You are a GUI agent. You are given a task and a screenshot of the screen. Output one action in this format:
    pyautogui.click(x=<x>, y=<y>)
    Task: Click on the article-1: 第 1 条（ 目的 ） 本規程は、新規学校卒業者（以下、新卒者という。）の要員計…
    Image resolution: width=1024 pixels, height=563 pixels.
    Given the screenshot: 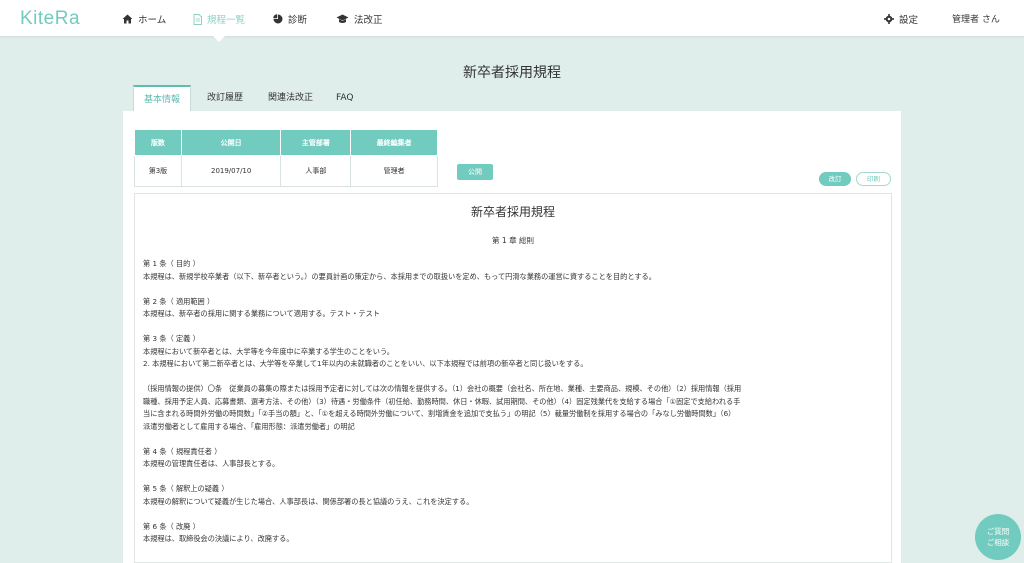 What is the action you would take?
    pyautogui.click(x=515, y=270)
    